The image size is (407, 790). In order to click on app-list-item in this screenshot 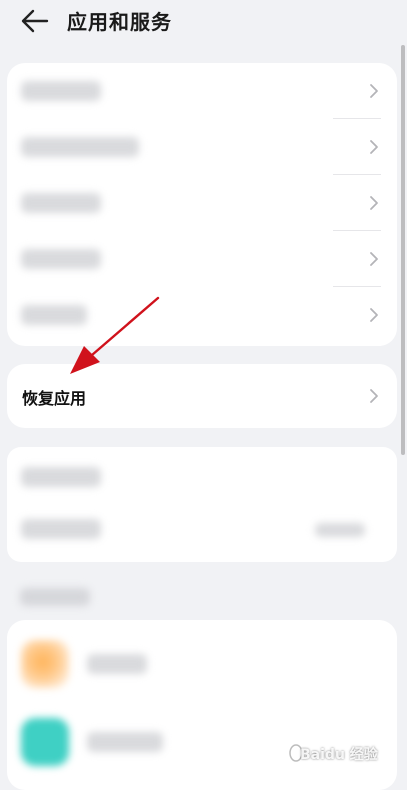, I will do `click(202, 664)`.